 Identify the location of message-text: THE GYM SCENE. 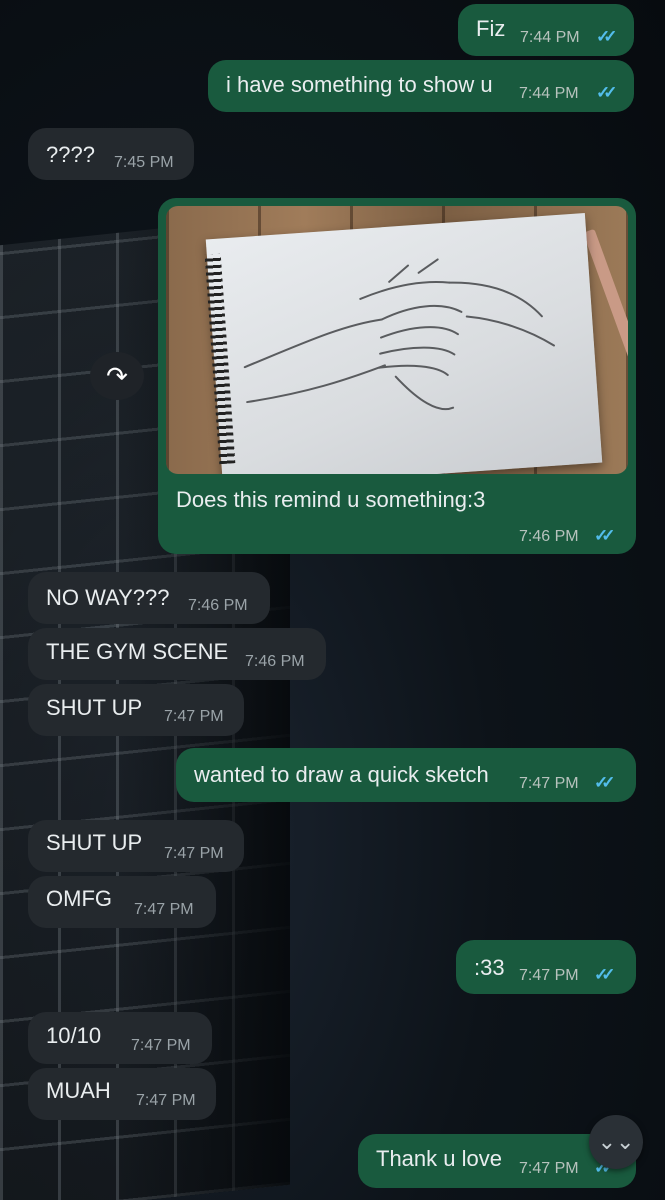
(137, 651).